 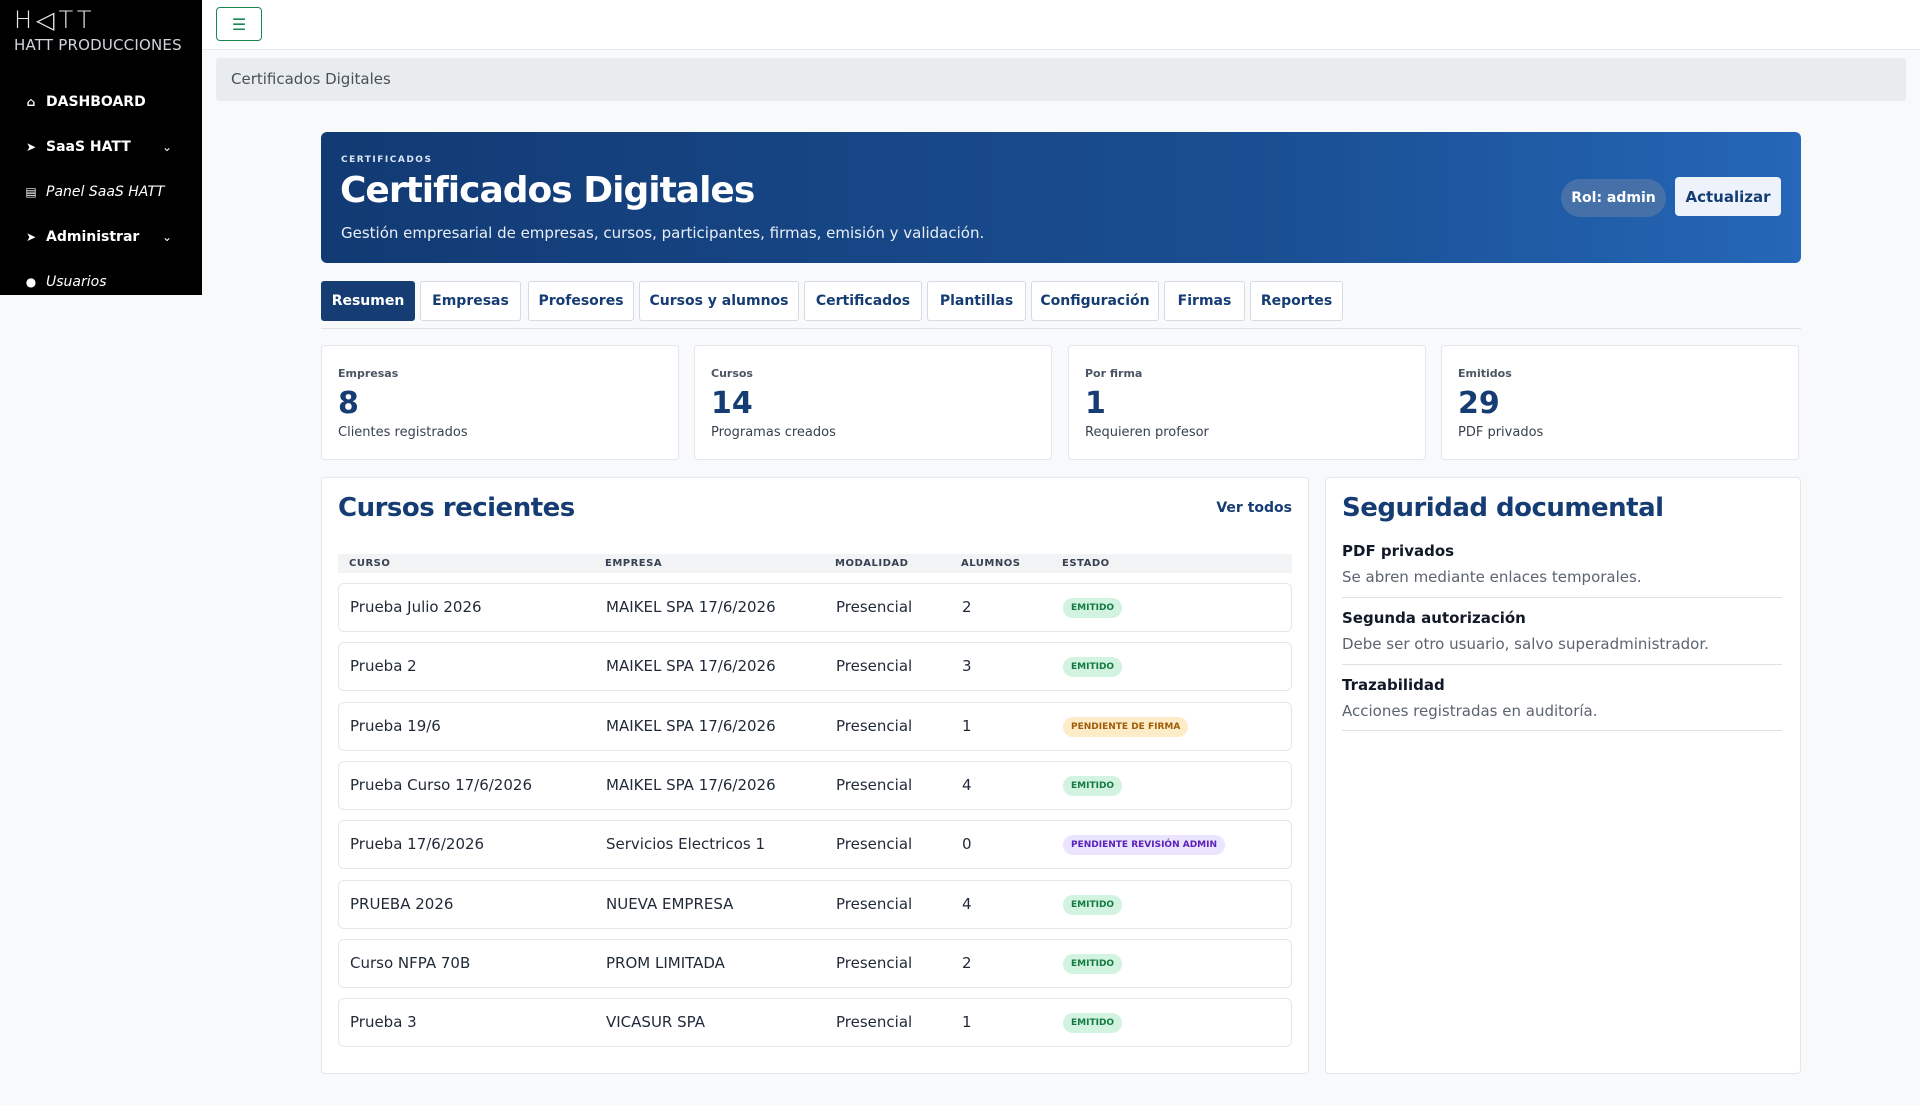 I want to click on stat-card-por-firma: Por firma 1 Requieren profesor, so click(x=1247, y=402).